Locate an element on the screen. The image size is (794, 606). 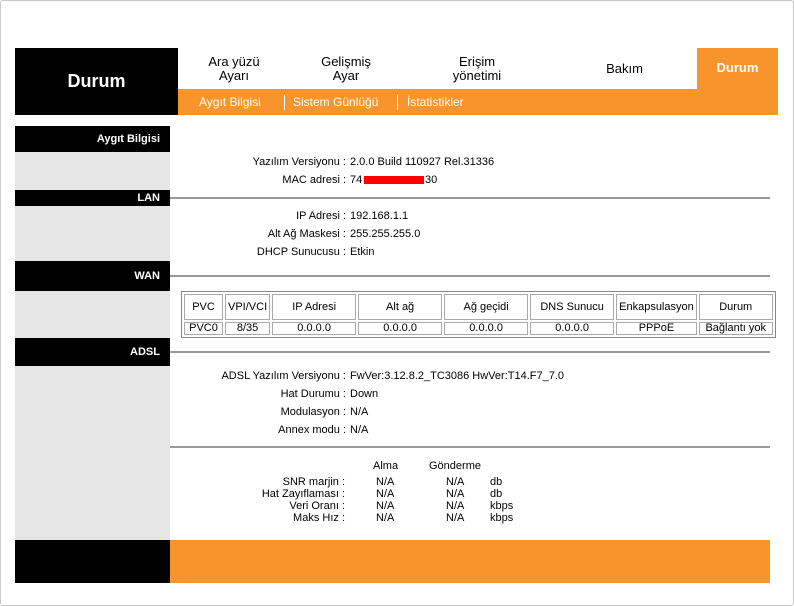
wan-col-header: Durum is located at coordinates (735, 307).